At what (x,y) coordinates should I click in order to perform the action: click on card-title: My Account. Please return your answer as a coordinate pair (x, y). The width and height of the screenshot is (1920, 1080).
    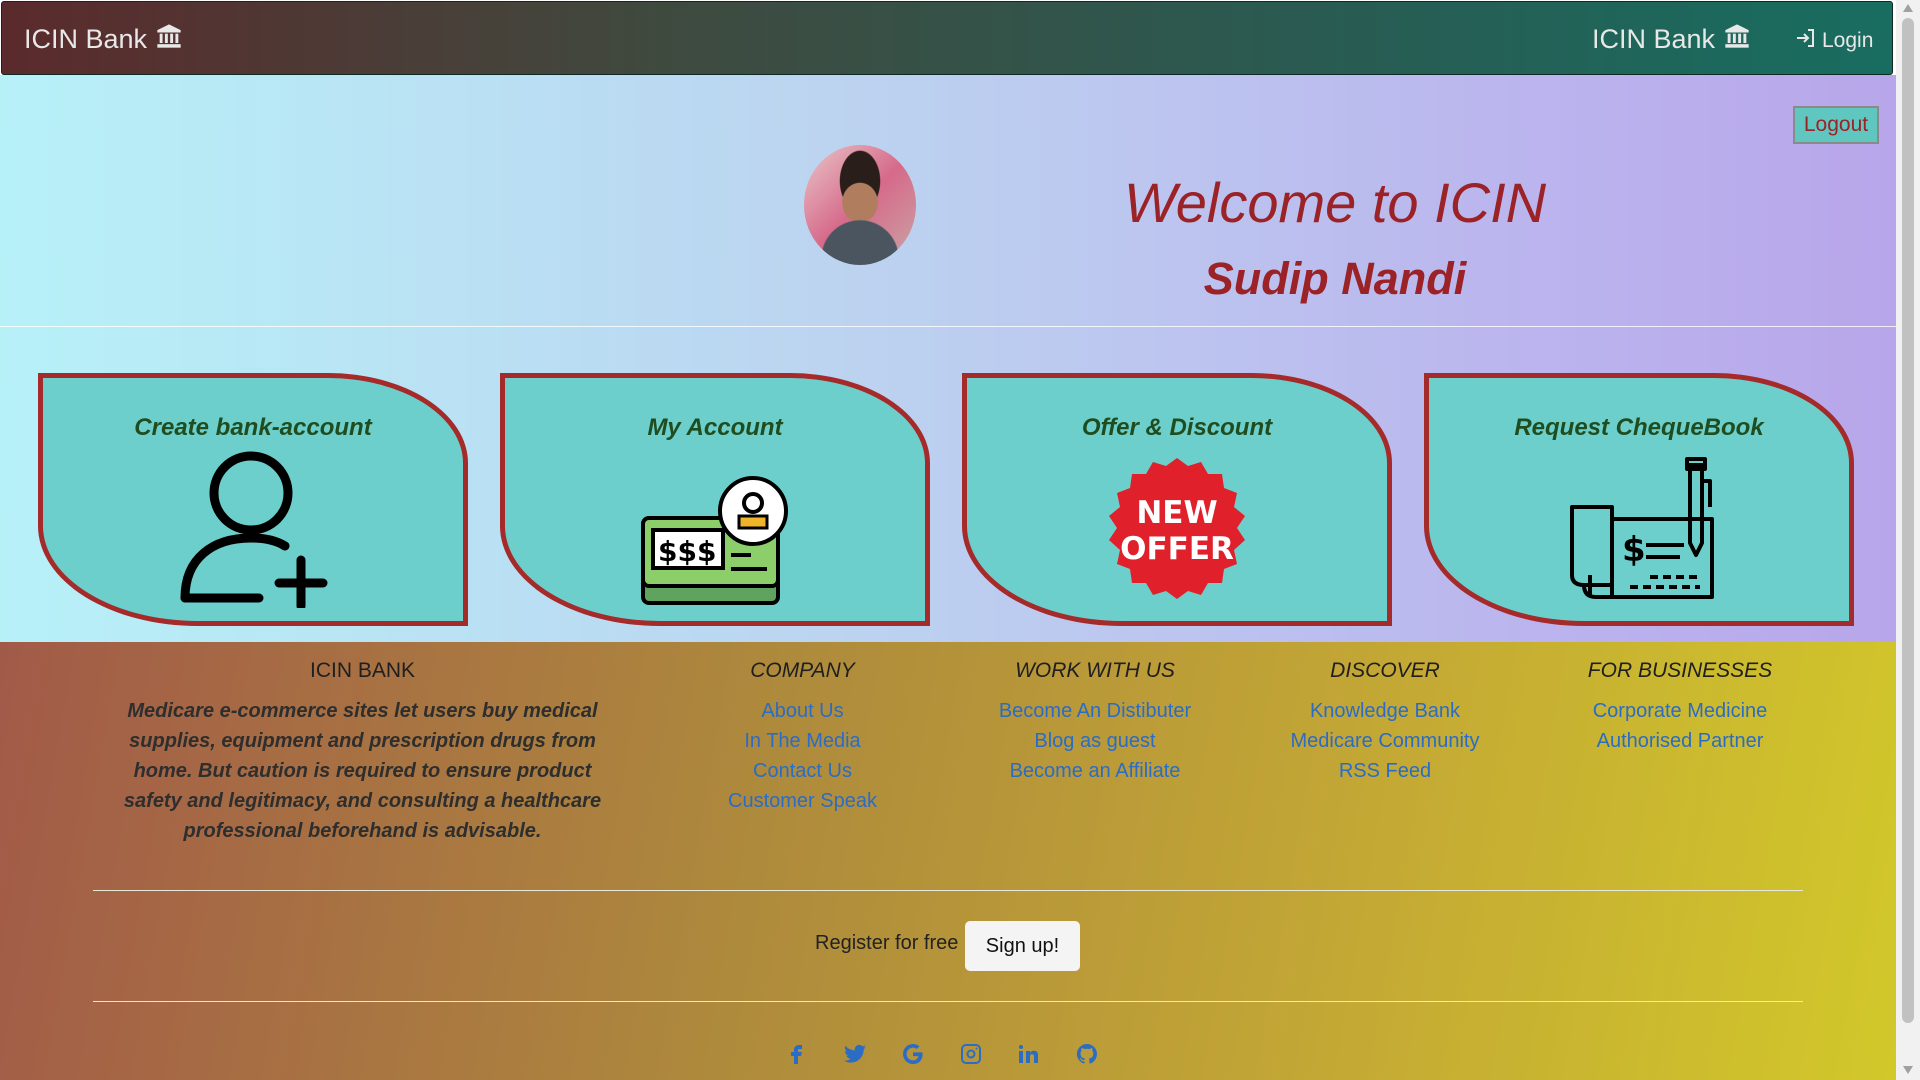
    Looking at the image, I should click on (715, 427).